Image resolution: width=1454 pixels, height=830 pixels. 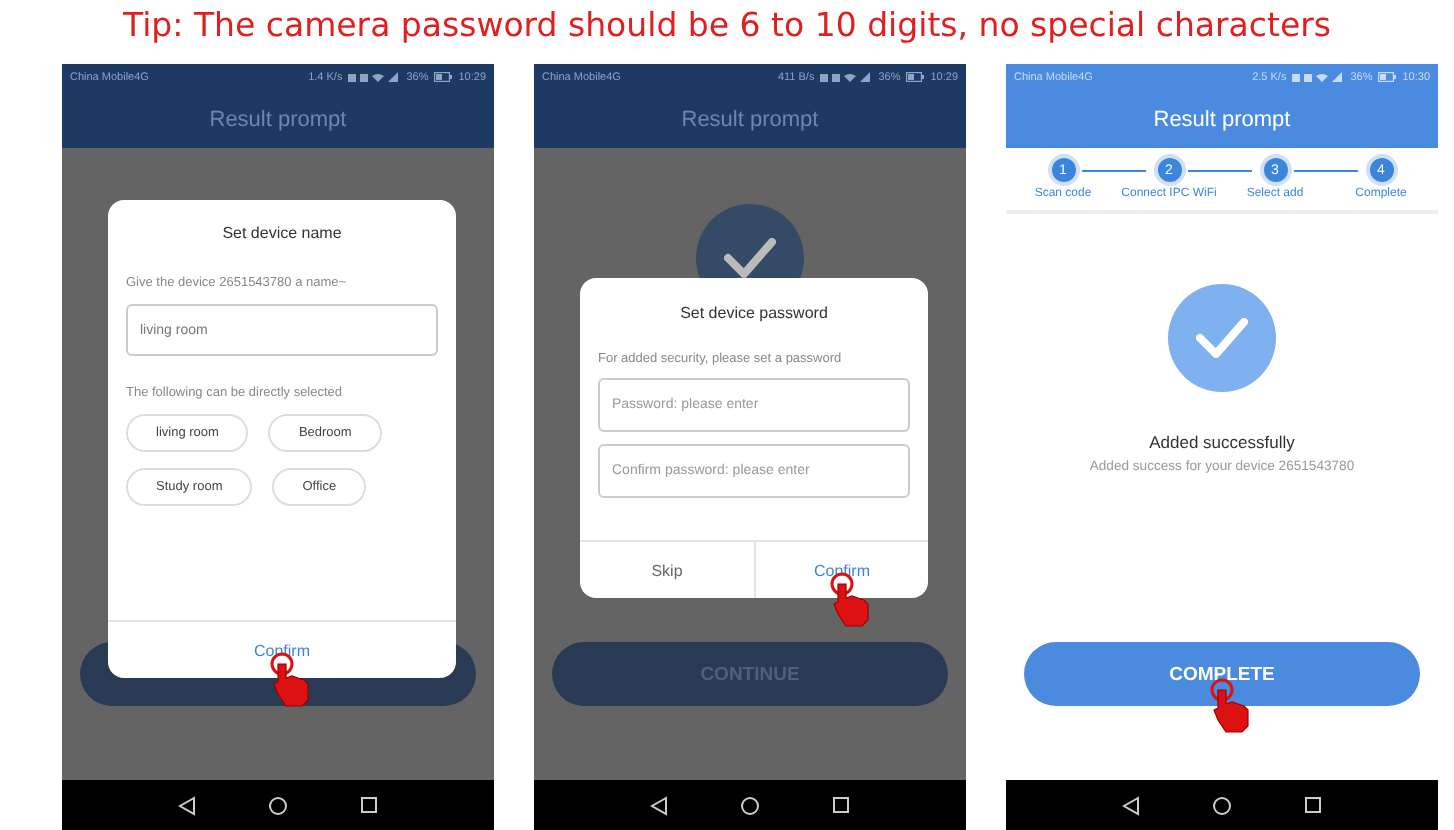 I want to click on dialog-button: Skip, so click(x=667, y=570).